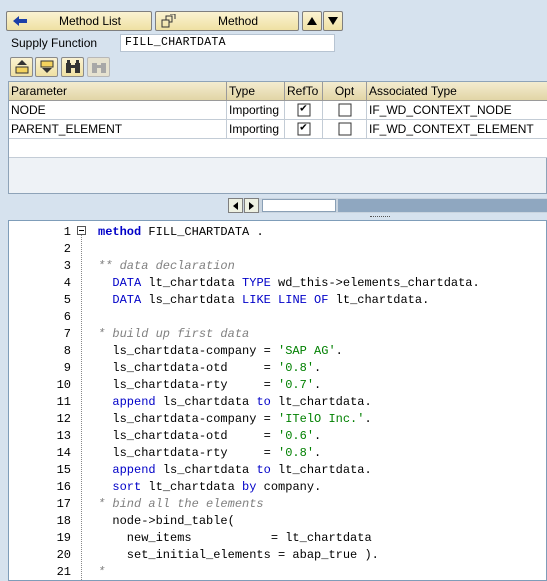 This screenshot has width=547, height=581. Describe the element at coordinates (118, 110) in the screenshot. I see `table-cell-parameter: NODE` at that location.